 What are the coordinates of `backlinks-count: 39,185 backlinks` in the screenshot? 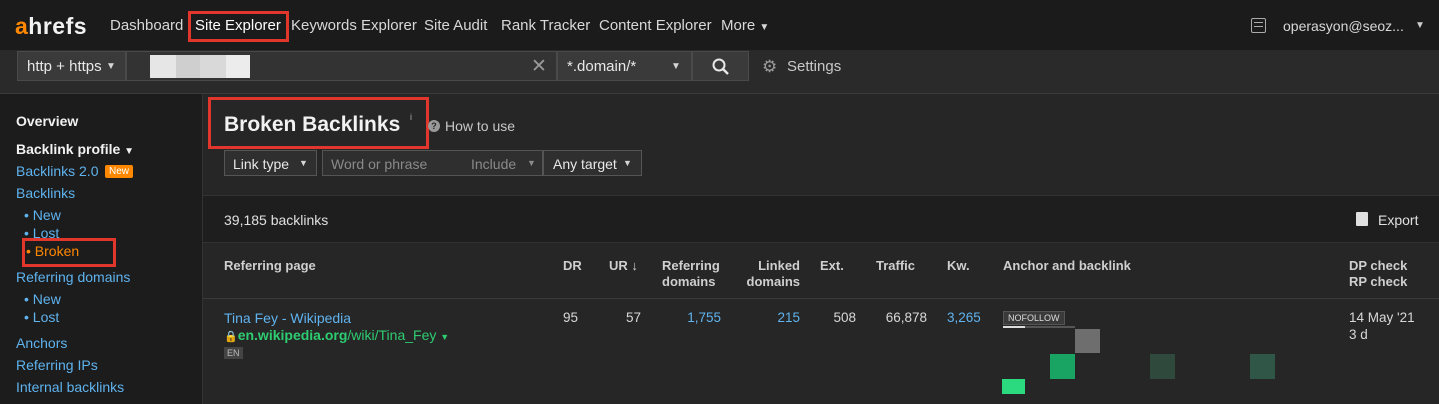 It's located at (276, 220).